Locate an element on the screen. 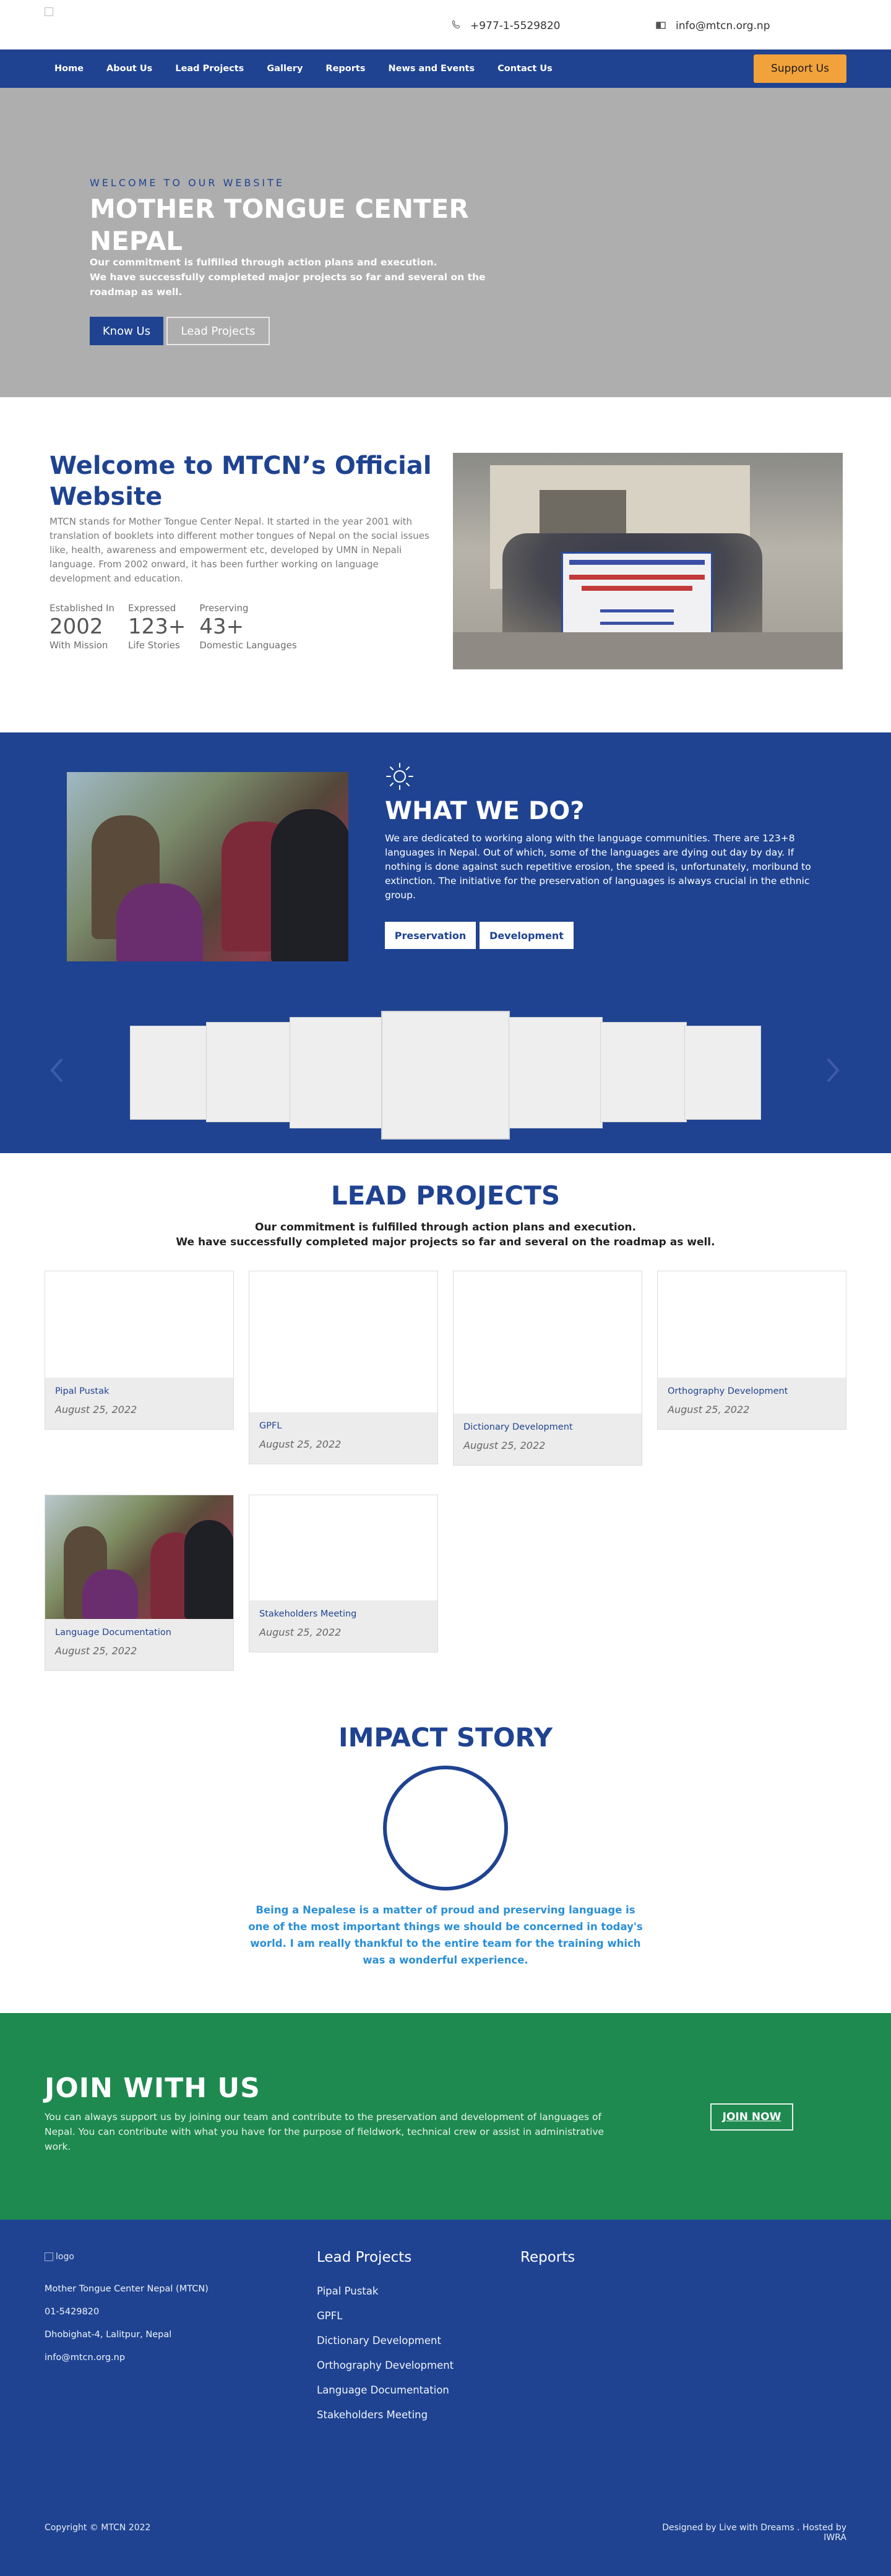 The height and width of the screenshot is (2576, 891). footer-link-stakeholders-meeting: Stakeholders Meeting is located at coordinates (388, 2415).